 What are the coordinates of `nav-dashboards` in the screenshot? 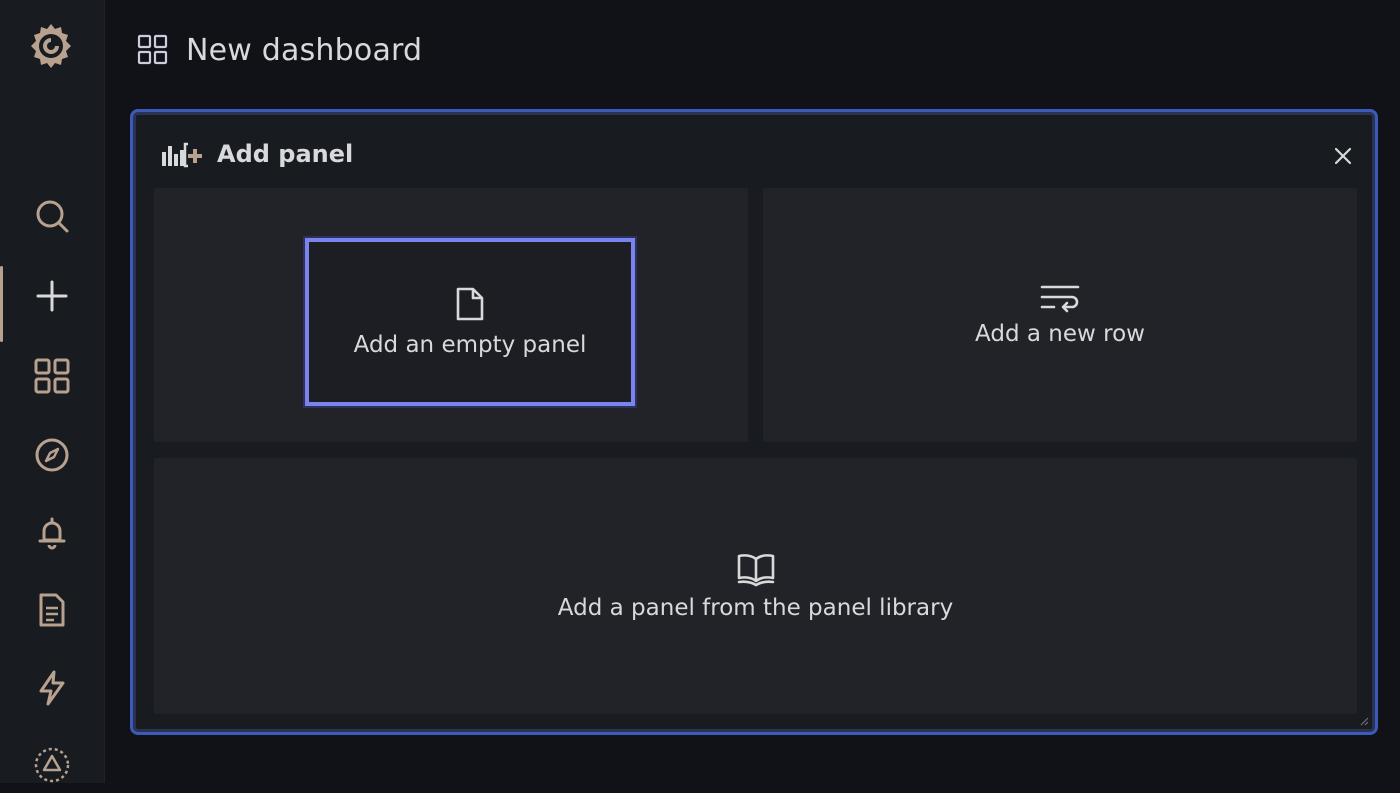 It's located at (52, 376).